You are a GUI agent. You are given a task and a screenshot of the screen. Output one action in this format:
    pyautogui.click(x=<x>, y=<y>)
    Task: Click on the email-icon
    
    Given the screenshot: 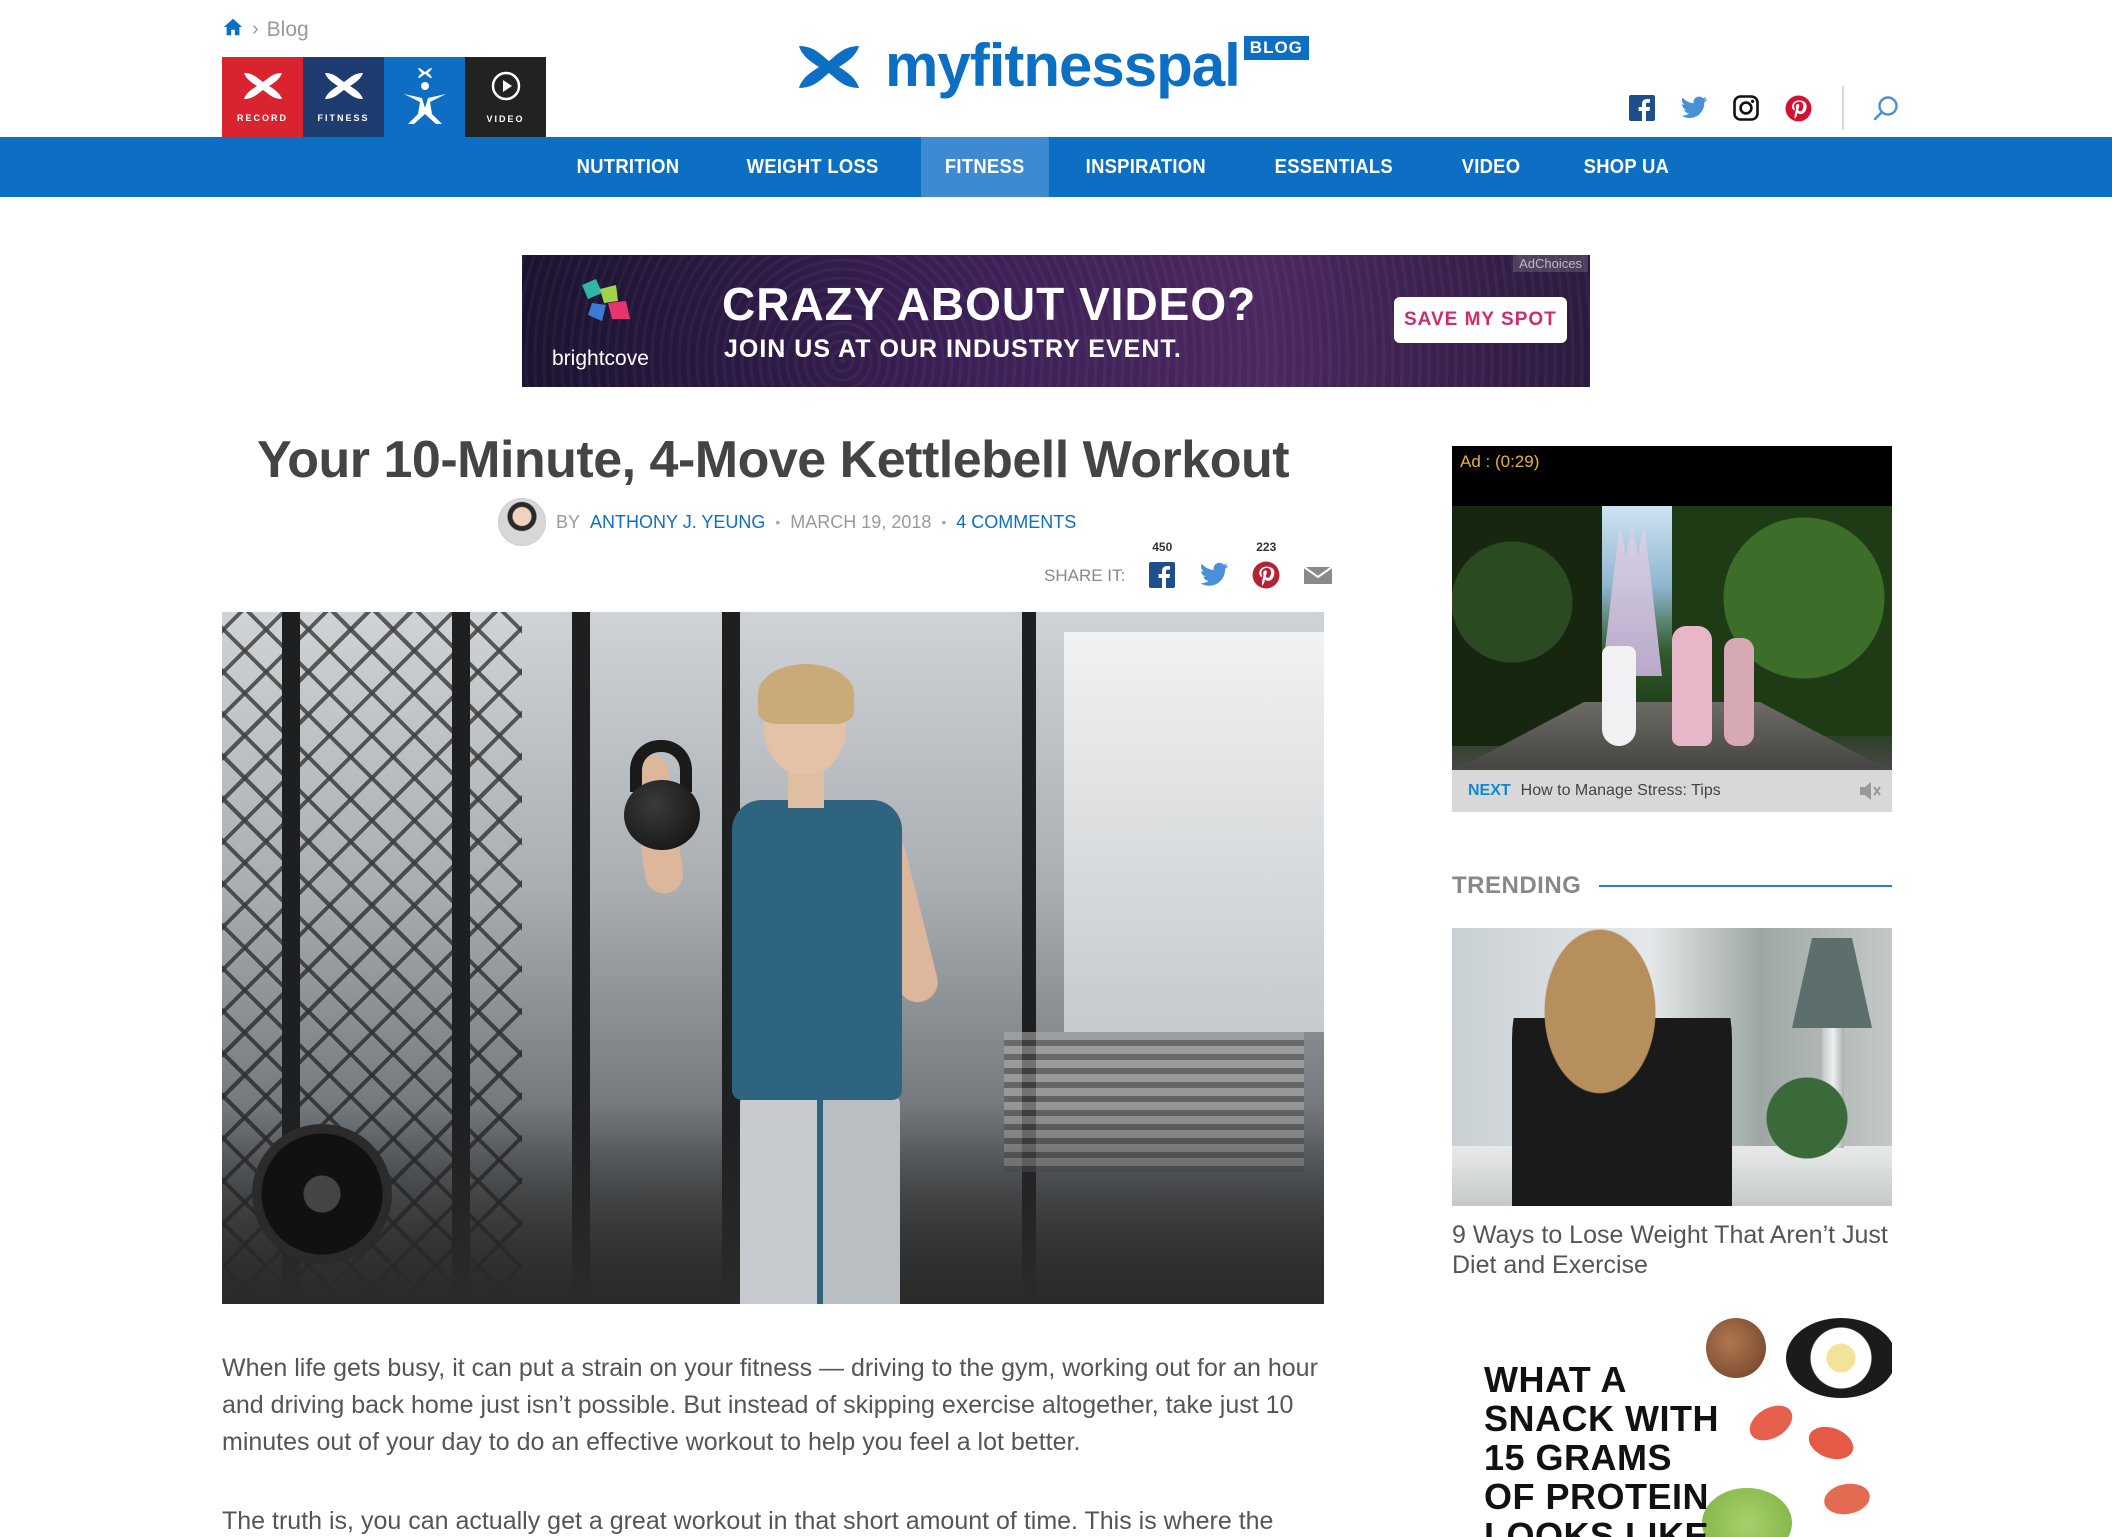 What is the action you would take?
    pyautogui.click(x=1318, y=575)
    